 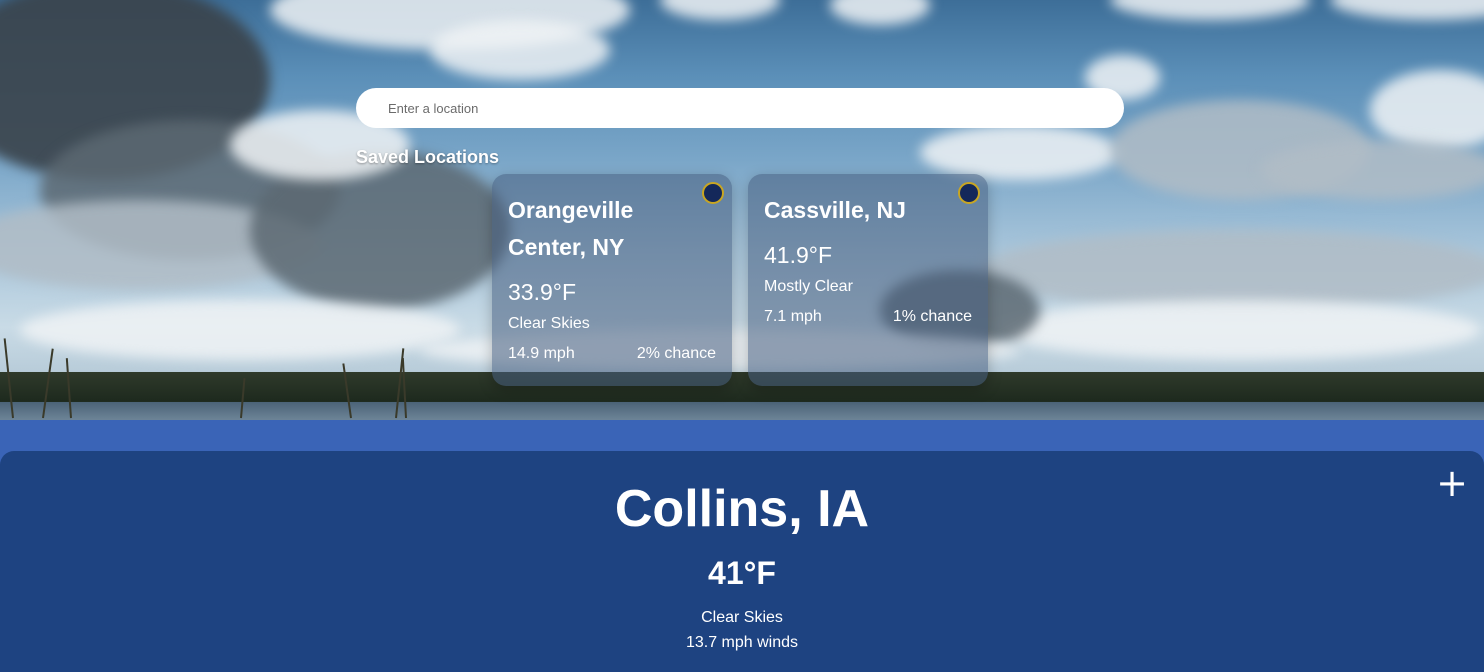 What do you see at coordinates (742, 573) in the screenshot?
I see `current-temperature: 41°F` at bounding box center [742, 573].